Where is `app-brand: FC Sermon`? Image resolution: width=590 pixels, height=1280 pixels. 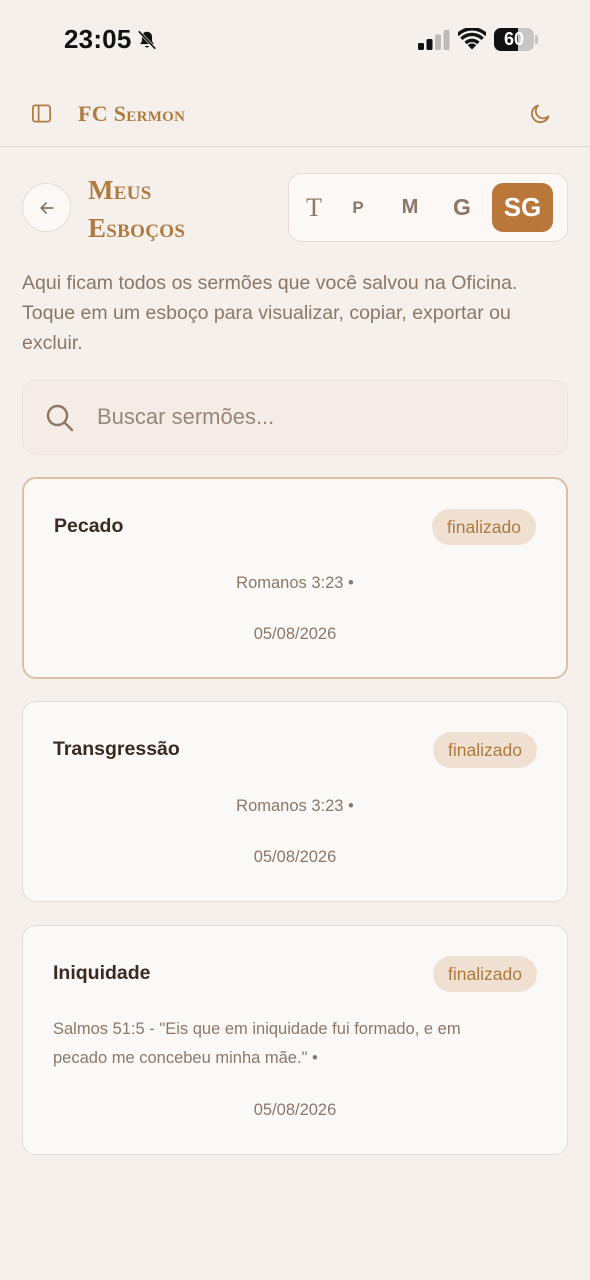 app-brand: FC Sermon is located at coordinates (132, 113).